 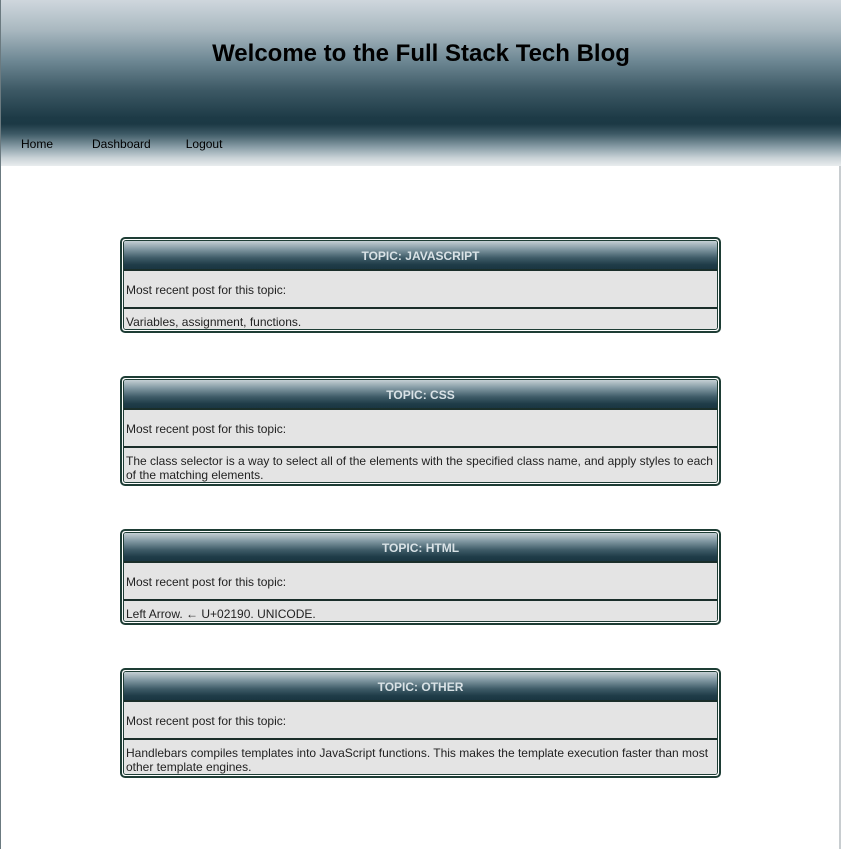 What do you see at coordinates (420, 395) in the screenshot?
I see `topic-title: TOPIC: CSS` at bounding box center [420, 395].